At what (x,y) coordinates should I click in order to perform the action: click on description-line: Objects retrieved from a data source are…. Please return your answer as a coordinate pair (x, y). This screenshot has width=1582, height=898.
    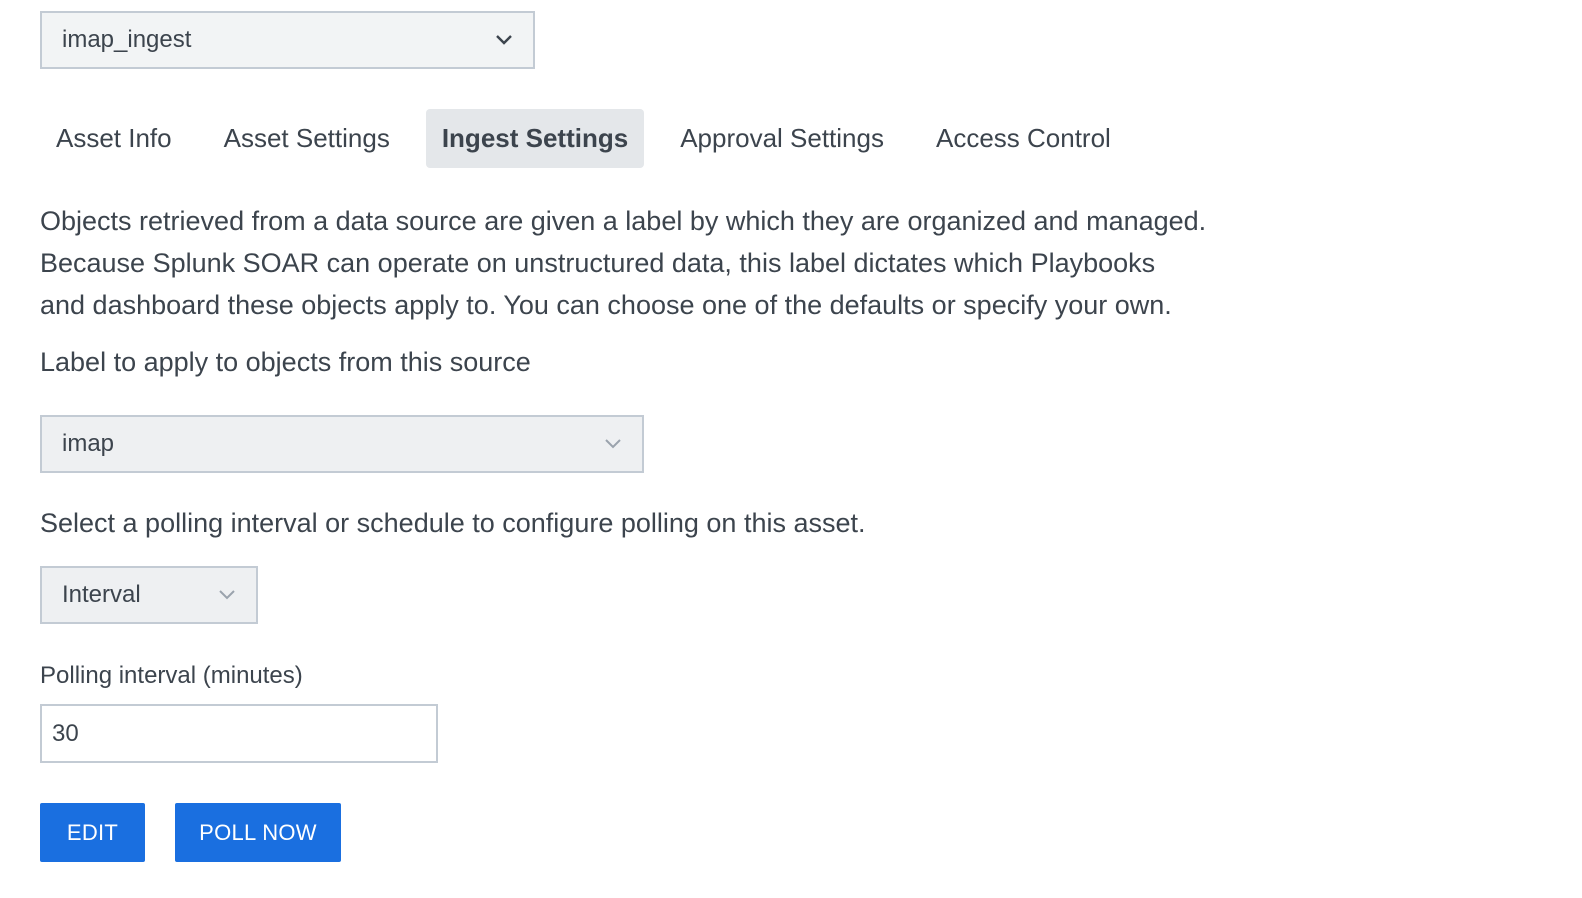
    Looking at the image, I should click on (623, 221).